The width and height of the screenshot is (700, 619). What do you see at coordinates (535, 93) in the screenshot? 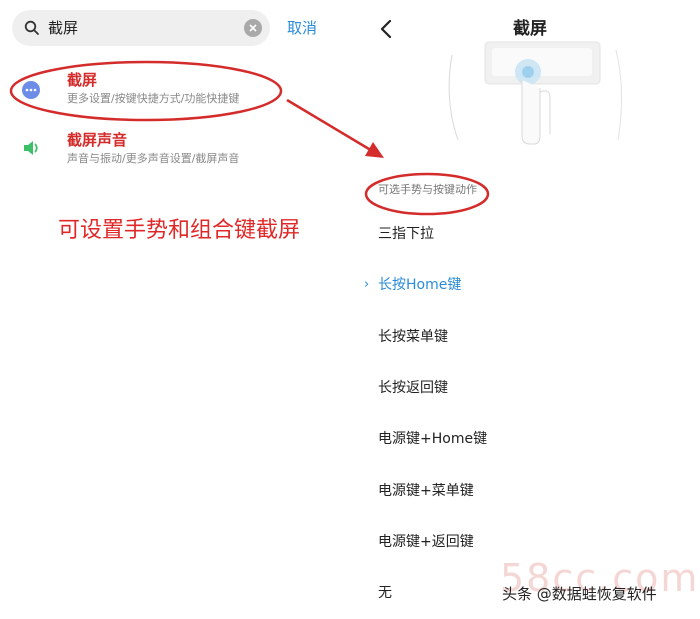
I see `gesture-illustration` at bounding box center [535, 93].